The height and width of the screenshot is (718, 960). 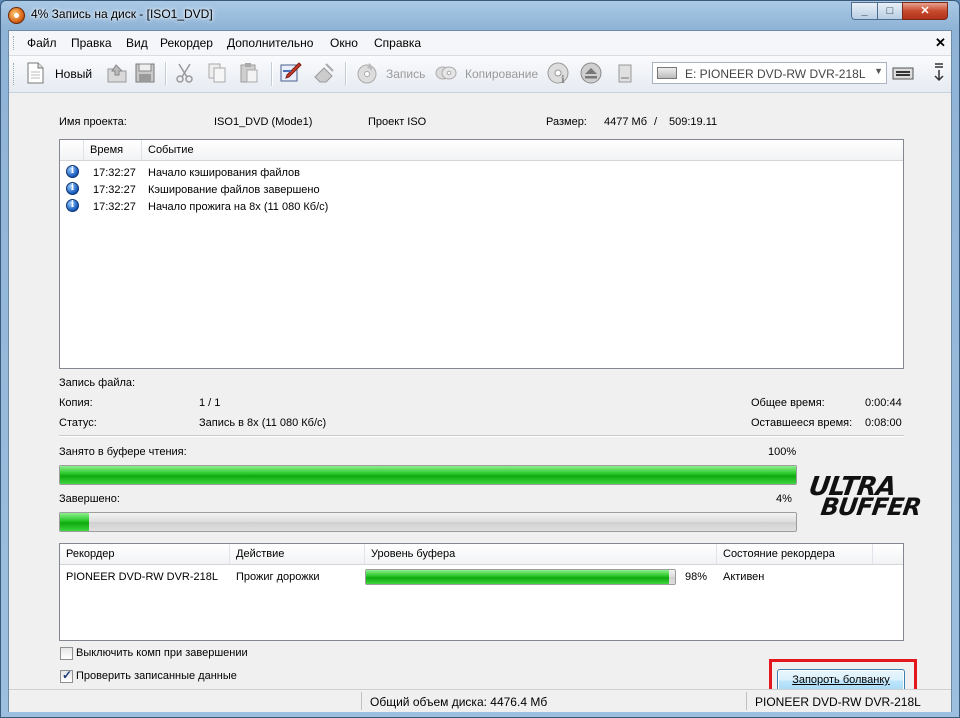 What do you see at coordinates (15, 43) in the screenshot?
I see `menubar-grip` at bounding box center [15, 43].